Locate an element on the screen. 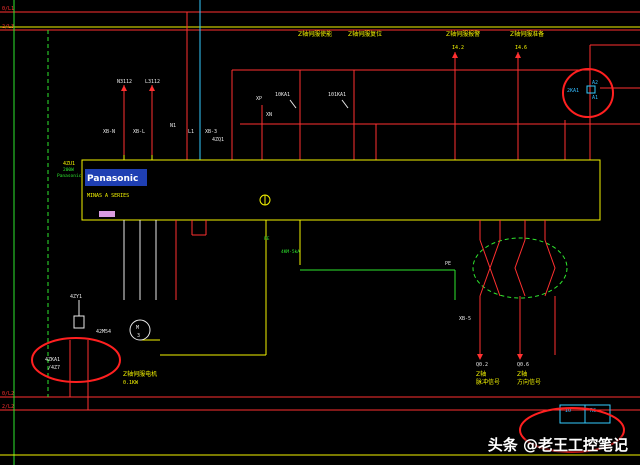  label-4zq1: 4ZQ1 is located at coordinates (218, 140).